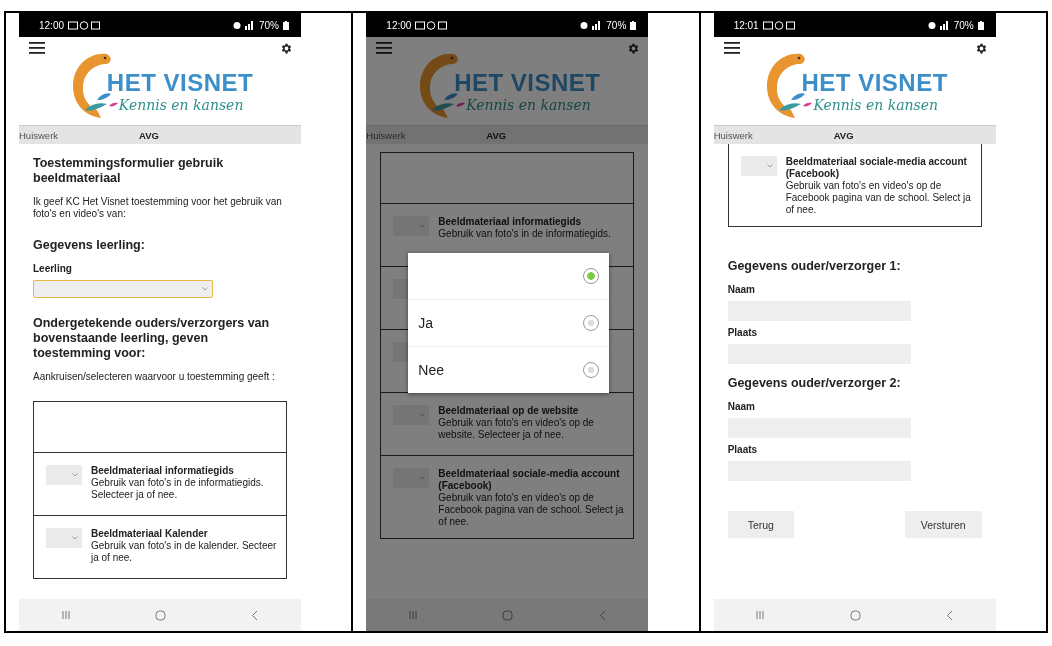 Image resolution: width=1052 pixels, height=646 pixels. I want to click on section-heading: Gegevens ouder/verzorger 1:, so click(814, 266).